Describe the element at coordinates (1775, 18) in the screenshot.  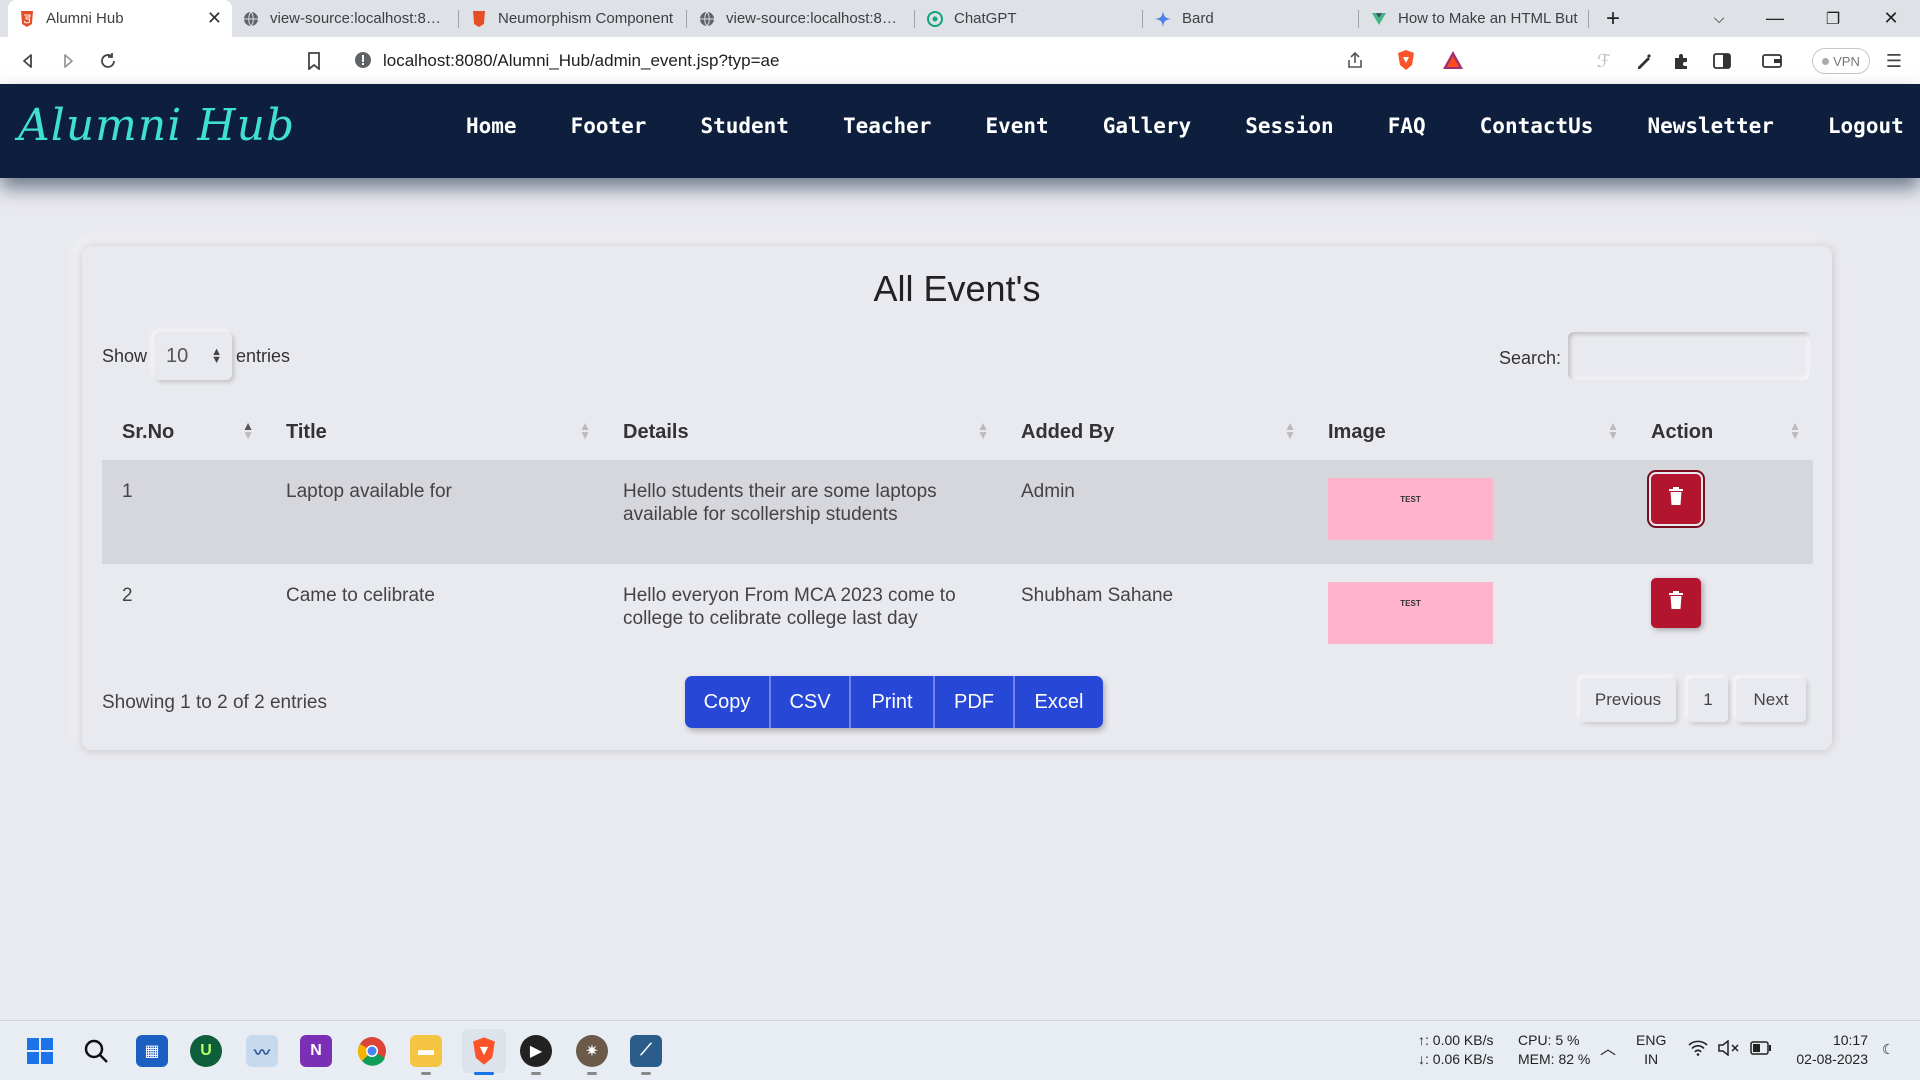
I see `minimize-button: —` at that location.